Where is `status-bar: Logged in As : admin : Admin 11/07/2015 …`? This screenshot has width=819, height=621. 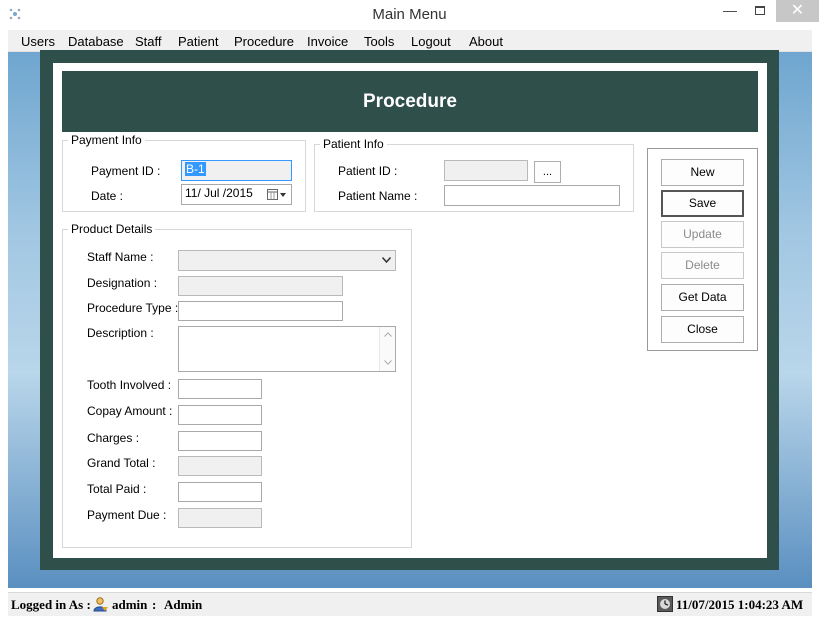
status-bar: Logged in As : admin : Admin 11/07/2015 … is located at coordinates (410, 604).